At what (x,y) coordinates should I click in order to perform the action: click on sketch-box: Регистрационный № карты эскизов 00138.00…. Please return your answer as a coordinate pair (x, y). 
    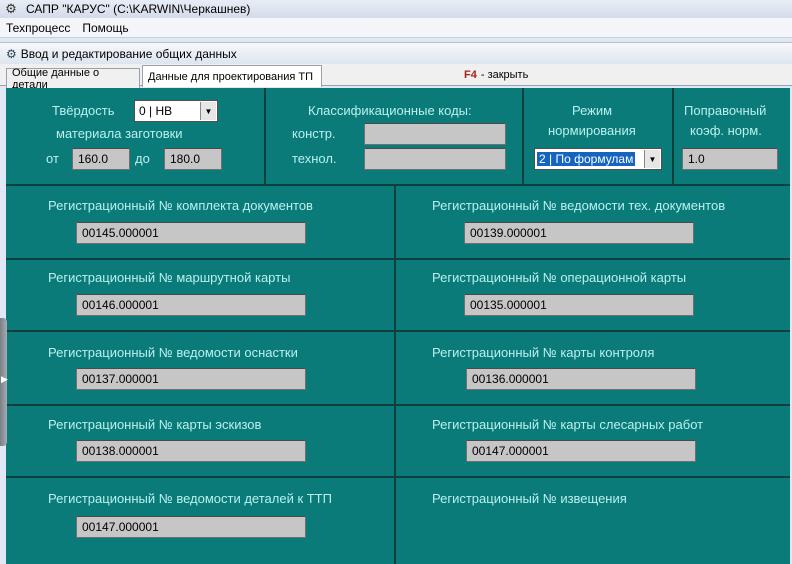
    Looking at the image, I should click on (201, 442).